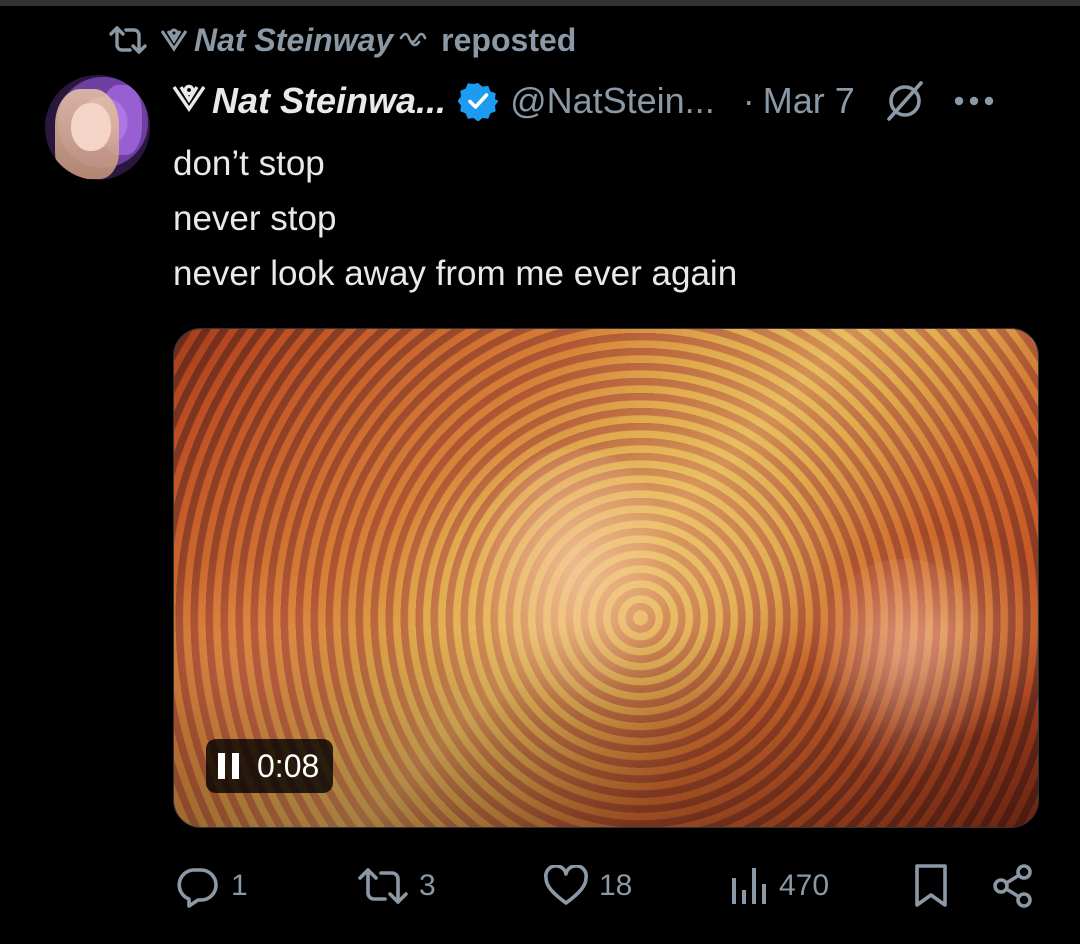  What do you see at coordinates (509, 39) in the screenshot?
I see `repost-label: reposted` at bounding box center [509, 39].